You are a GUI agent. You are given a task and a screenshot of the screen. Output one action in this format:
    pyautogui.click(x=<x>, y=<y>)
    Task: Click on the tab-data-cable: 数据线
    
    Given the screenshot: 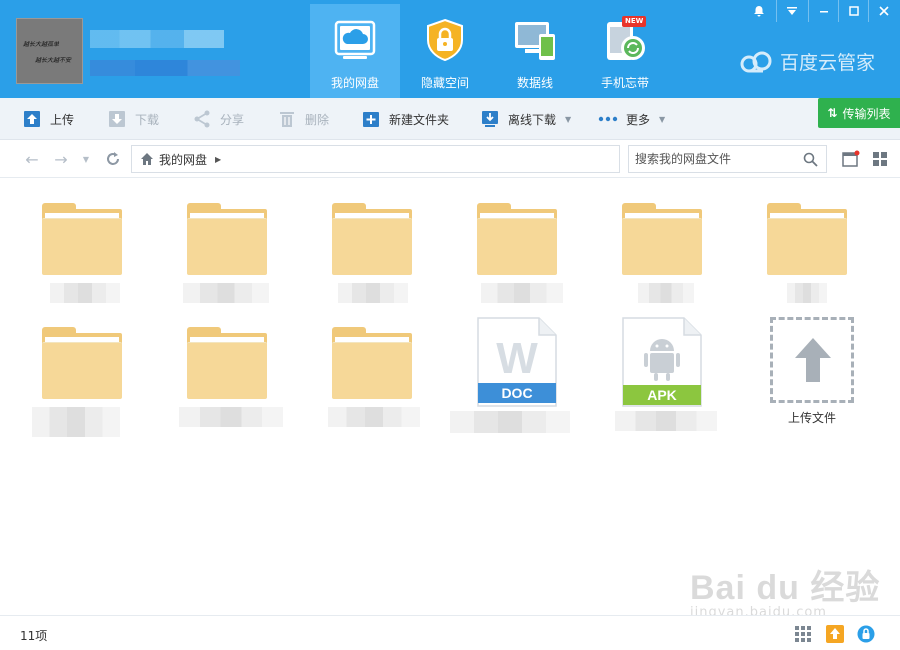 What is the action you would take?
    pyautogui.click(x=535, y=51)
    